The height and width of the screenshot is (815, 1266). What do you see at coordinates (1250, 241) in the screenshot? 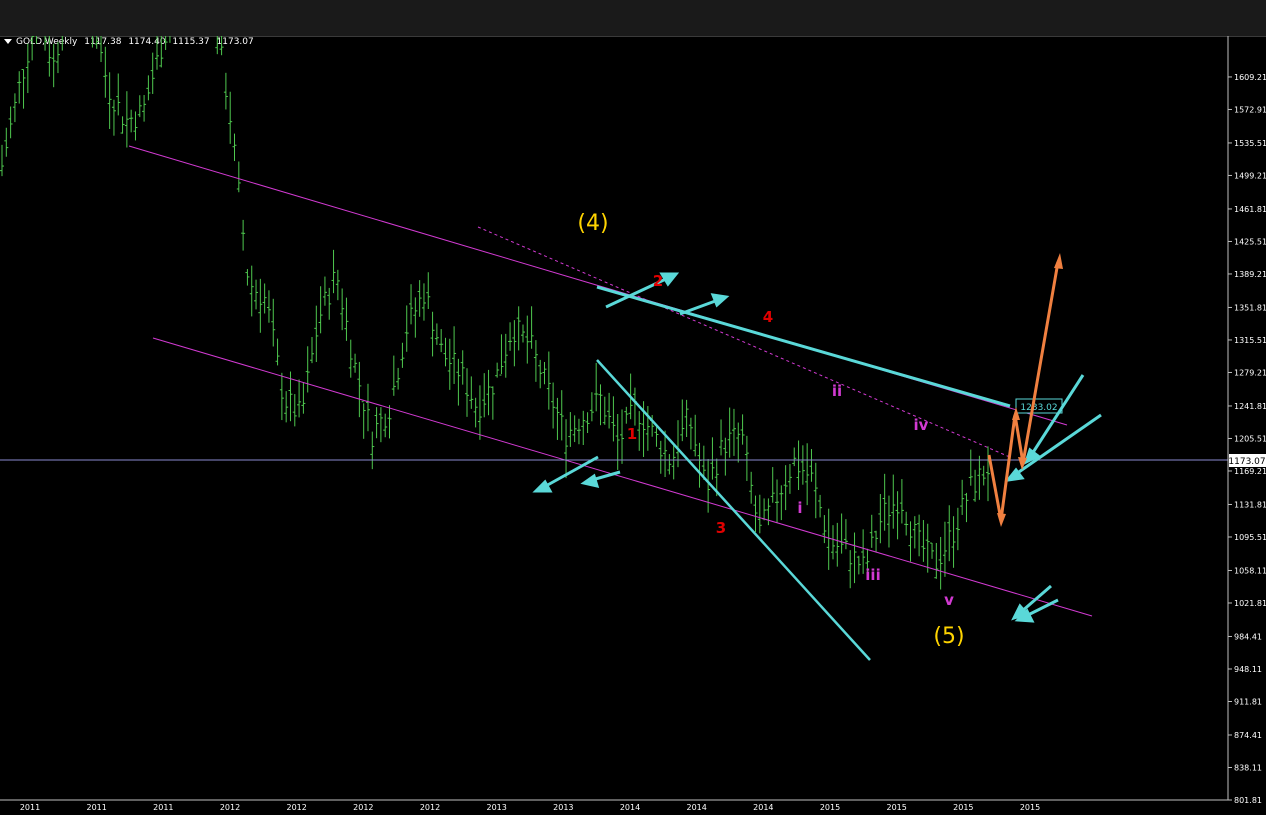
I see `price-tick-label: 1425.51` at bounding box center [1250, 241].